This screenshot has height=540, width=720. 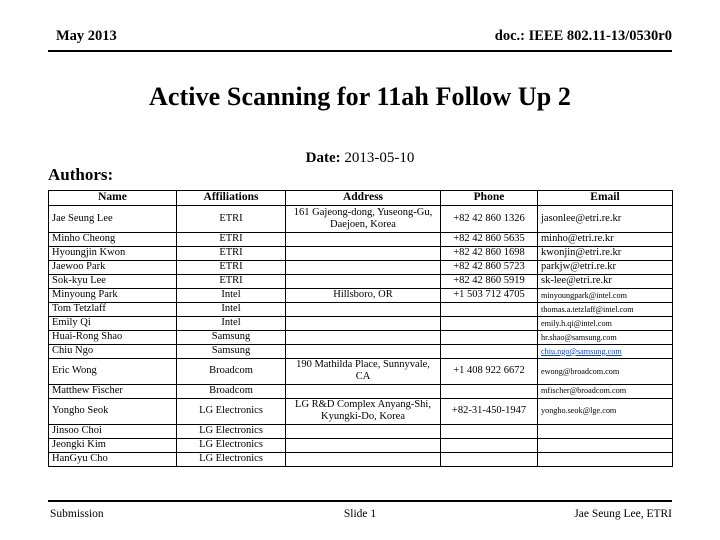 What do you see at coordinates (323, 158) in the screenshot?
I see `date-label: Date:` at bounding box center [323, 158].